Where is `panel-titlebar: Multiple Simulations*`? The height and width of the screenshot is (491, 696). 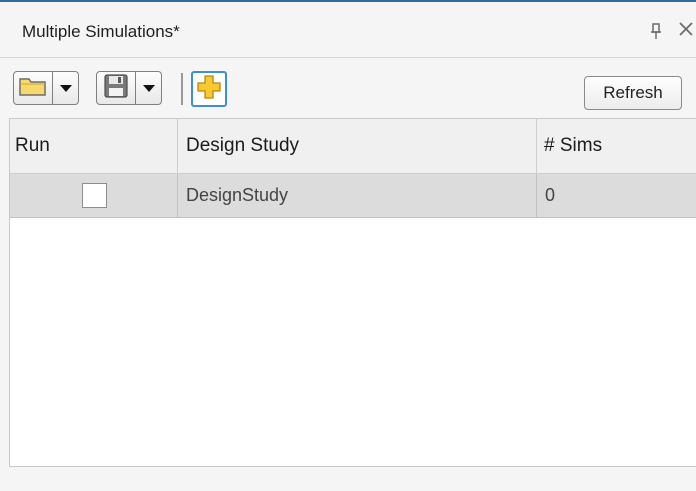 panel-titlebar: Multiple Simulations* is located at coordinates (348, 30).